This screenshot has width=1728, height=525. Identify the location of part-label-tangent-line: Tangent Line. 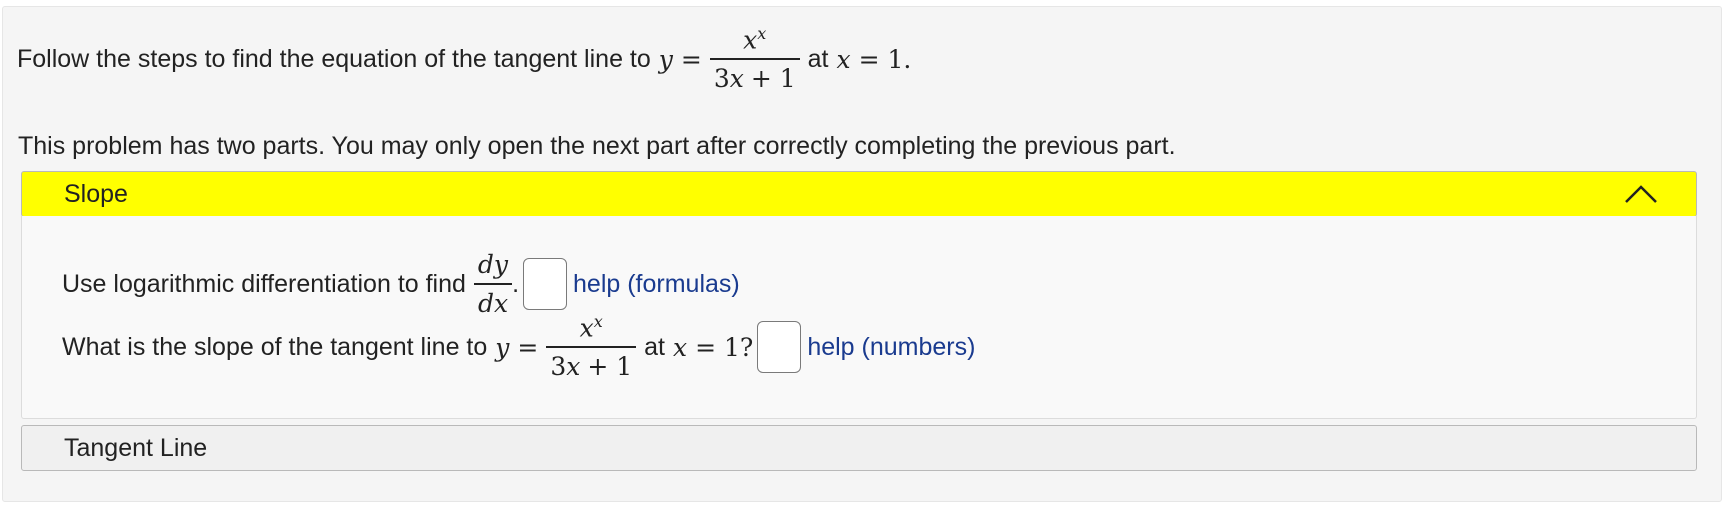
(136, 447).